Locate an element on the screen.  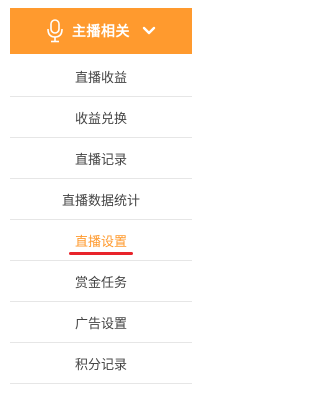
menu-item-label: 直播数据统计 is located at coordinates (100, 201).